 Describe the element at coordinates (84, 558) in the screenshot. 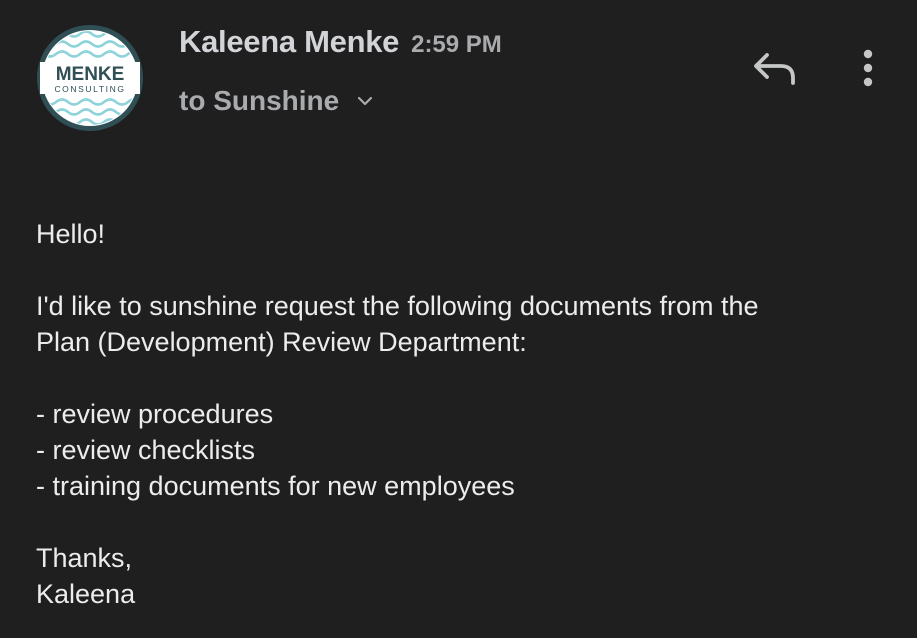

I see `closing-line: Thanks,` at that location.